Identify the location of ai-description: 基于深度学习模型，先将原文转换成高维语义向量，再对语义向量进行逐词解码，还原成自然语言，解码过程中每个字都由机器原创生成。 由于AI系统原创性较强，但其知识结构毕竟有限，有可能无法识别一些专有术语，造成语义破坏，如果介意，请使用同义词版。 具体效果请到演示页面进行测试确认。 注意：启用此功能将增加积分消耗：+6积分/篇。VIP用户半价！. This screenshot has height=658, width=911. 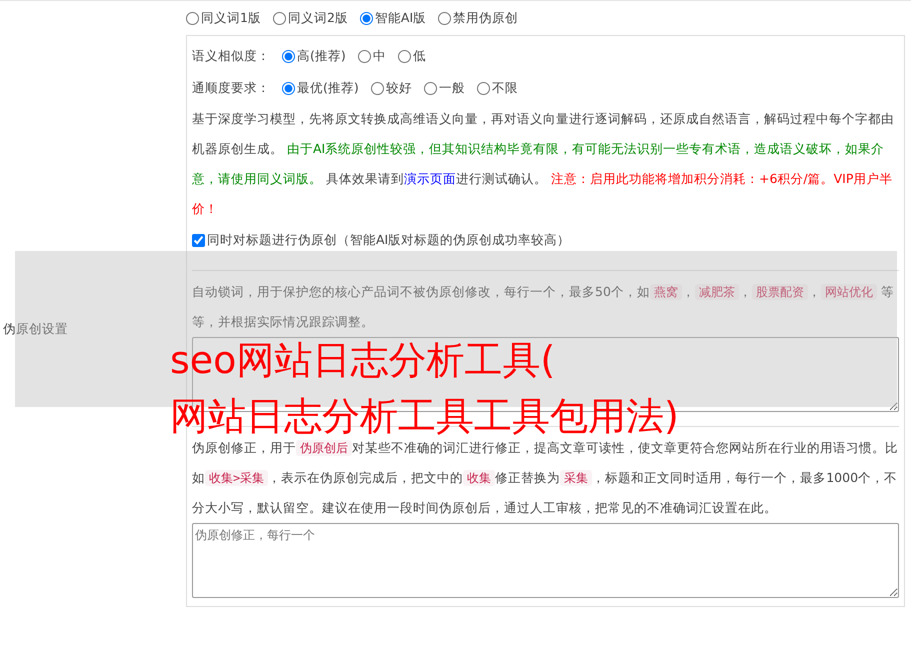
(543, 164).